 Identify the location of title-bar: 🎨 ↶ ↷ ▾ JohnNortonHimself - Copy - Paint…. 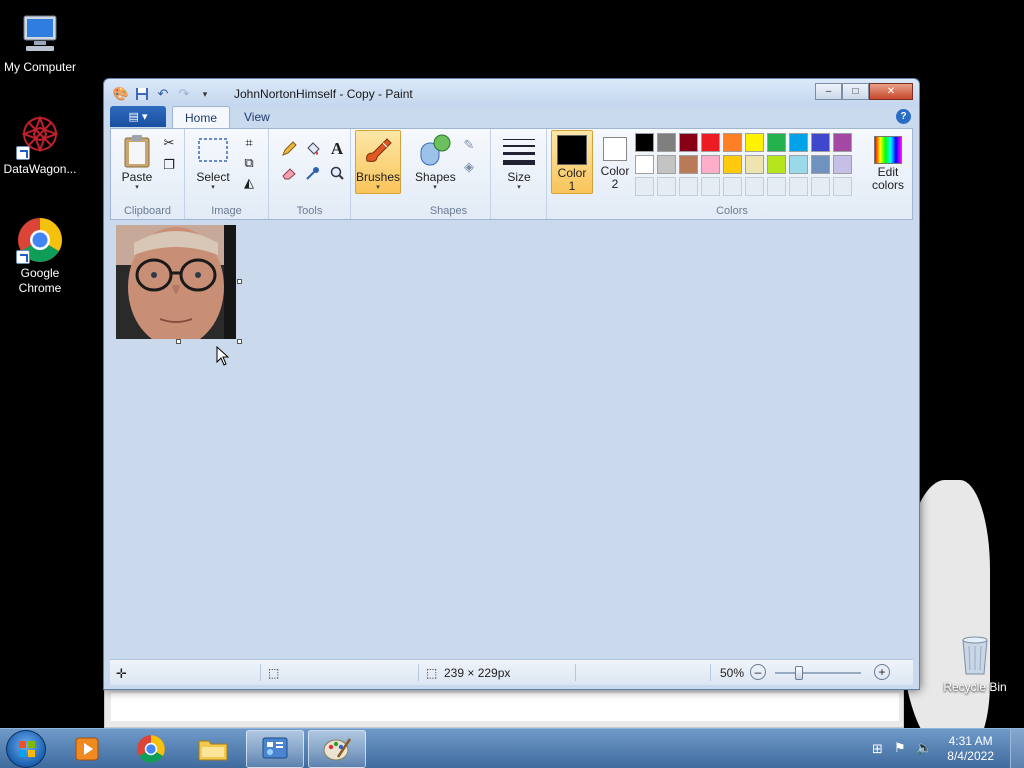
(511, 93).